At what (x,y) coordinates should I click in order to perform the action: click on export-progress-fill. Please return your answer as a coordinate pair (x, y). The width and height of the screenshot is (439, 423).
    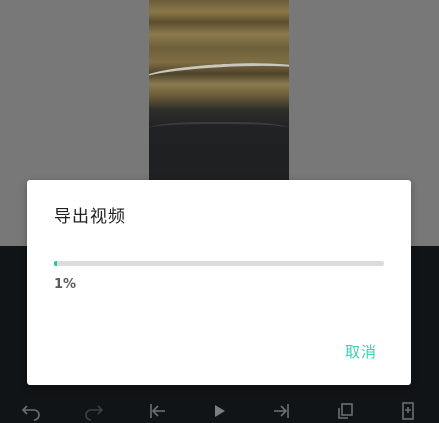
    Looking at the image, I should click on (56, 263).